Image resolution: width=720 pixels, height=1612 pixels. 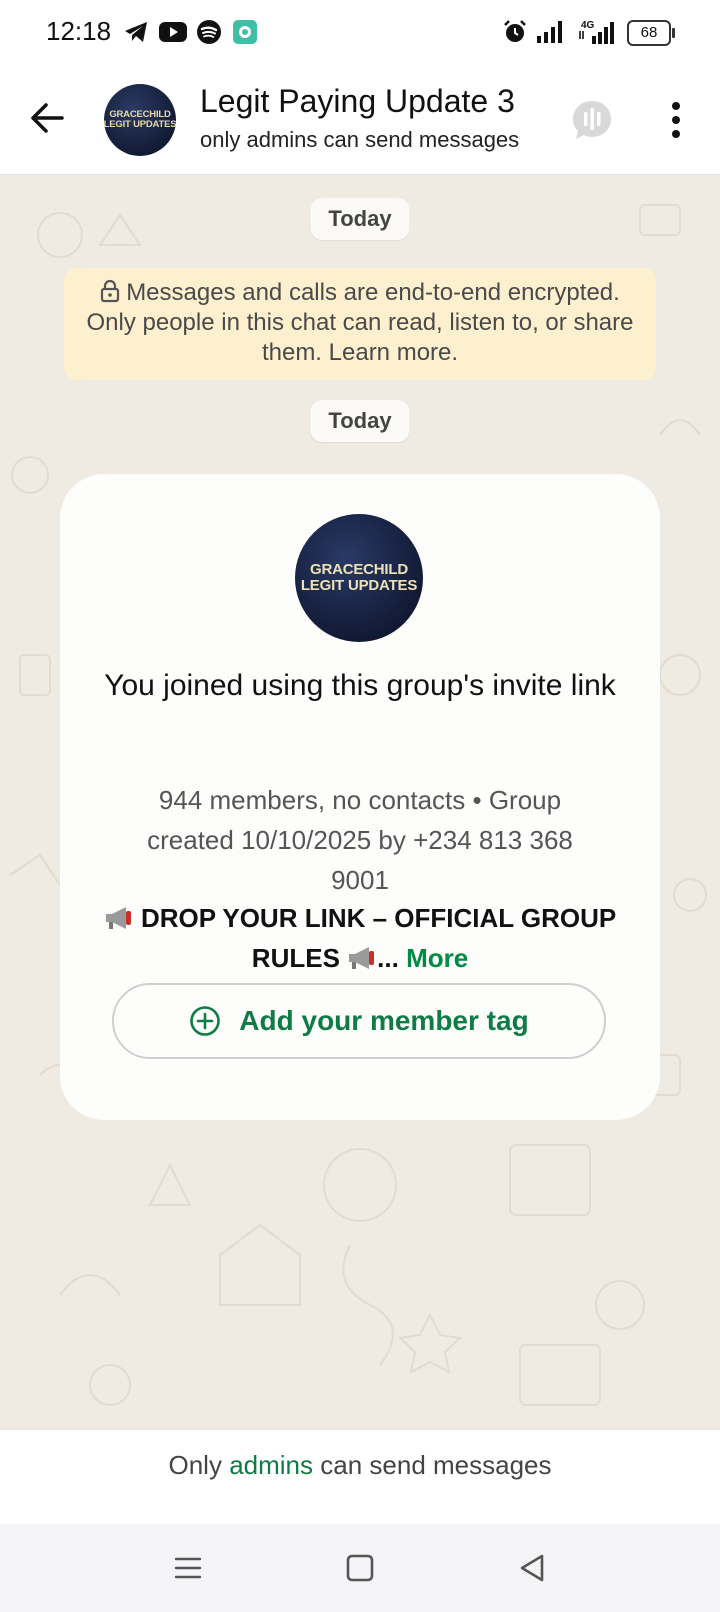 I want to click on group-avatar-large: GRACECHILD LEGIT UPDATES, so click(x=359, y=578).